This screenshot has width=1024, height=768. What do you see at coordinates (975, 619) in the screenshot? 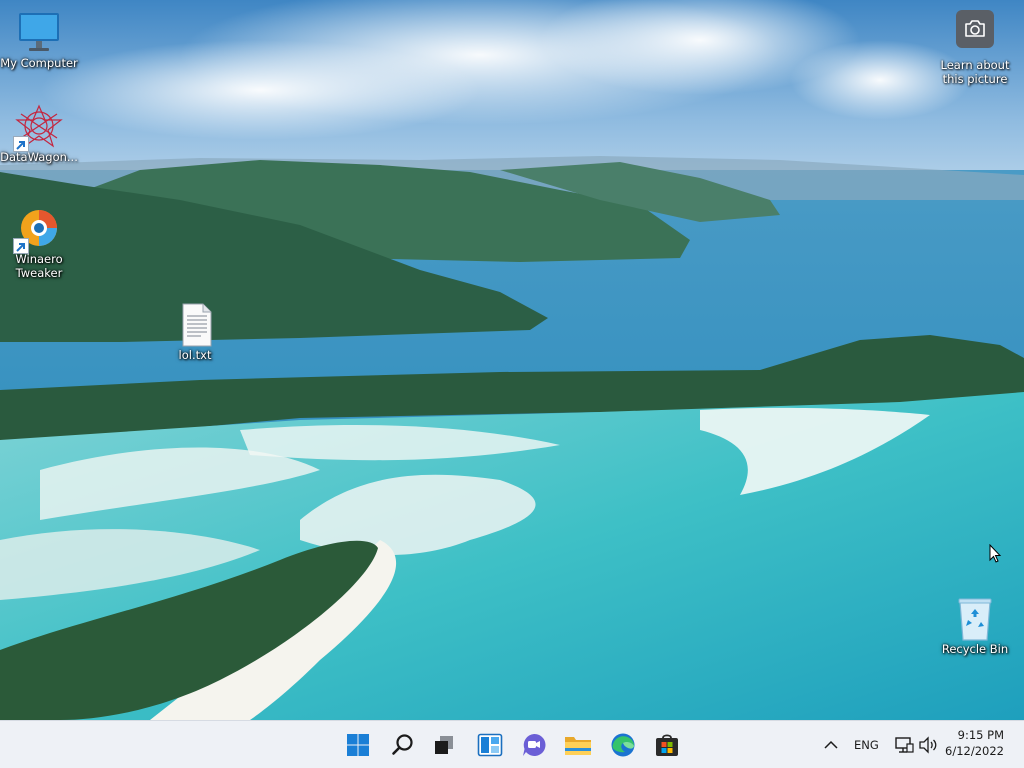
I see `recycle-bin-icon` at bounding box center [975, 619].